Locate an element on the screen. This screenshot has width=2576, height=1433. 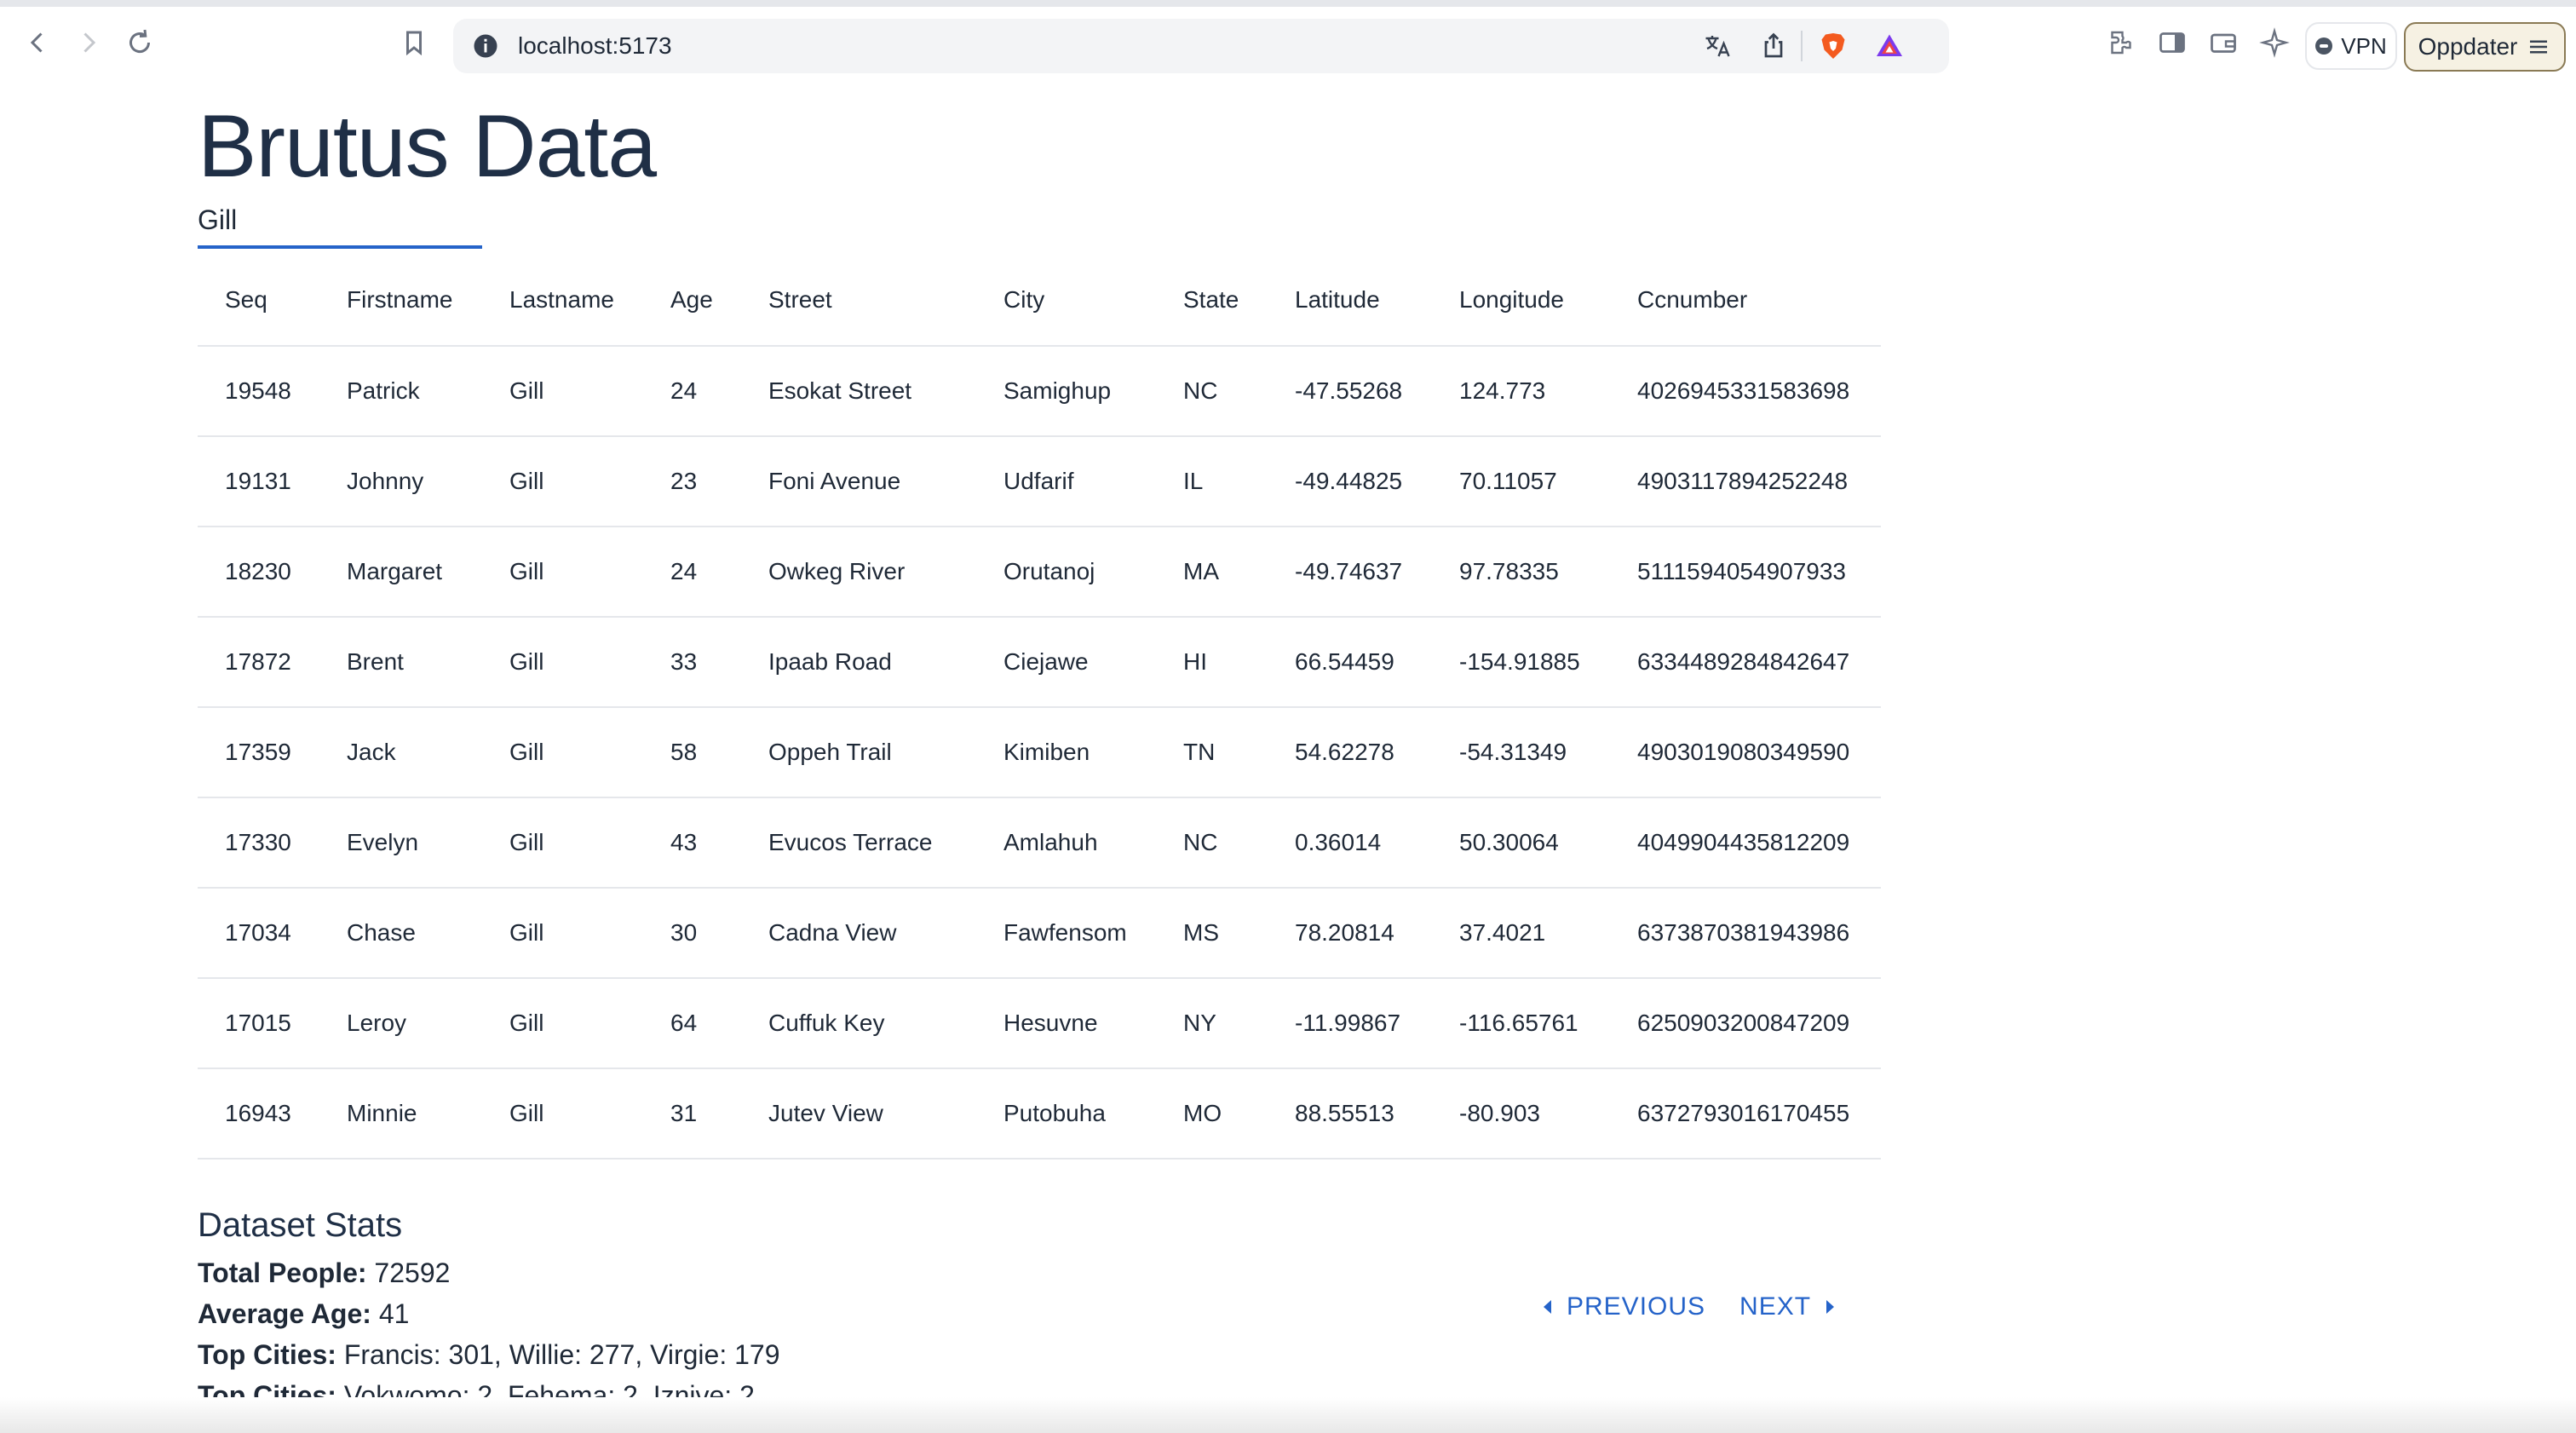
cell-latitude: -11.99867 is located at coordinates (1350, 1024).